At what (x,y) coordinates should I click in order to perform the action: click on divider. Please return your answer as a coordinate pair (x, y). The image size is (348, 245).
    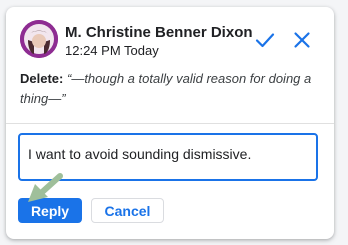
    Looking at the image, I should click on (170, 123).